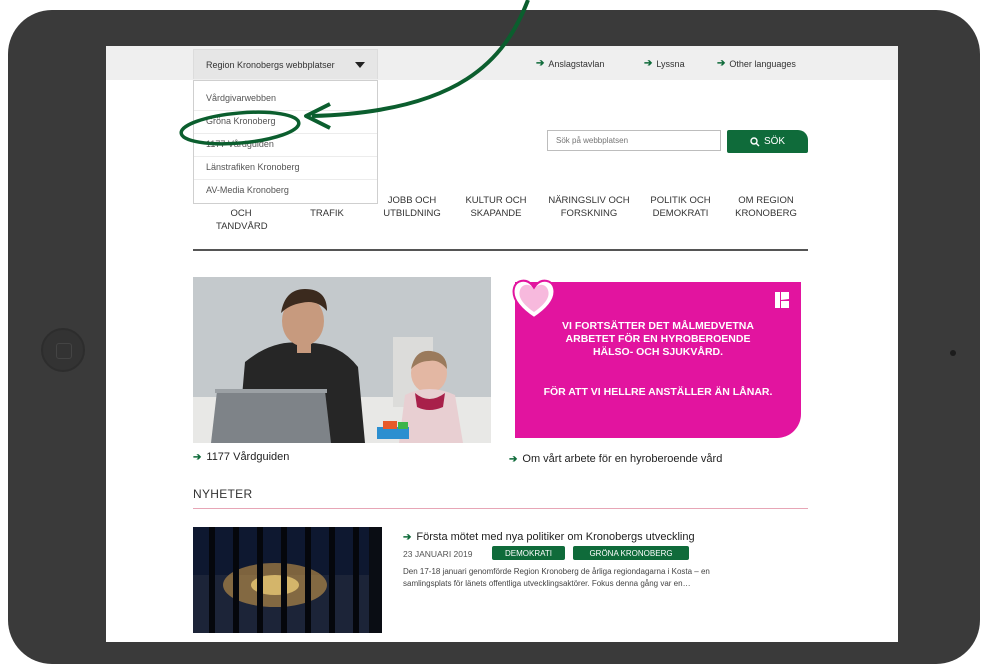  Describe the element at coordinates (412, 207) in the screenshot. I see `nav-item-jobb-och-utbildning: JOBB OCH UTBILDNING` at that location.